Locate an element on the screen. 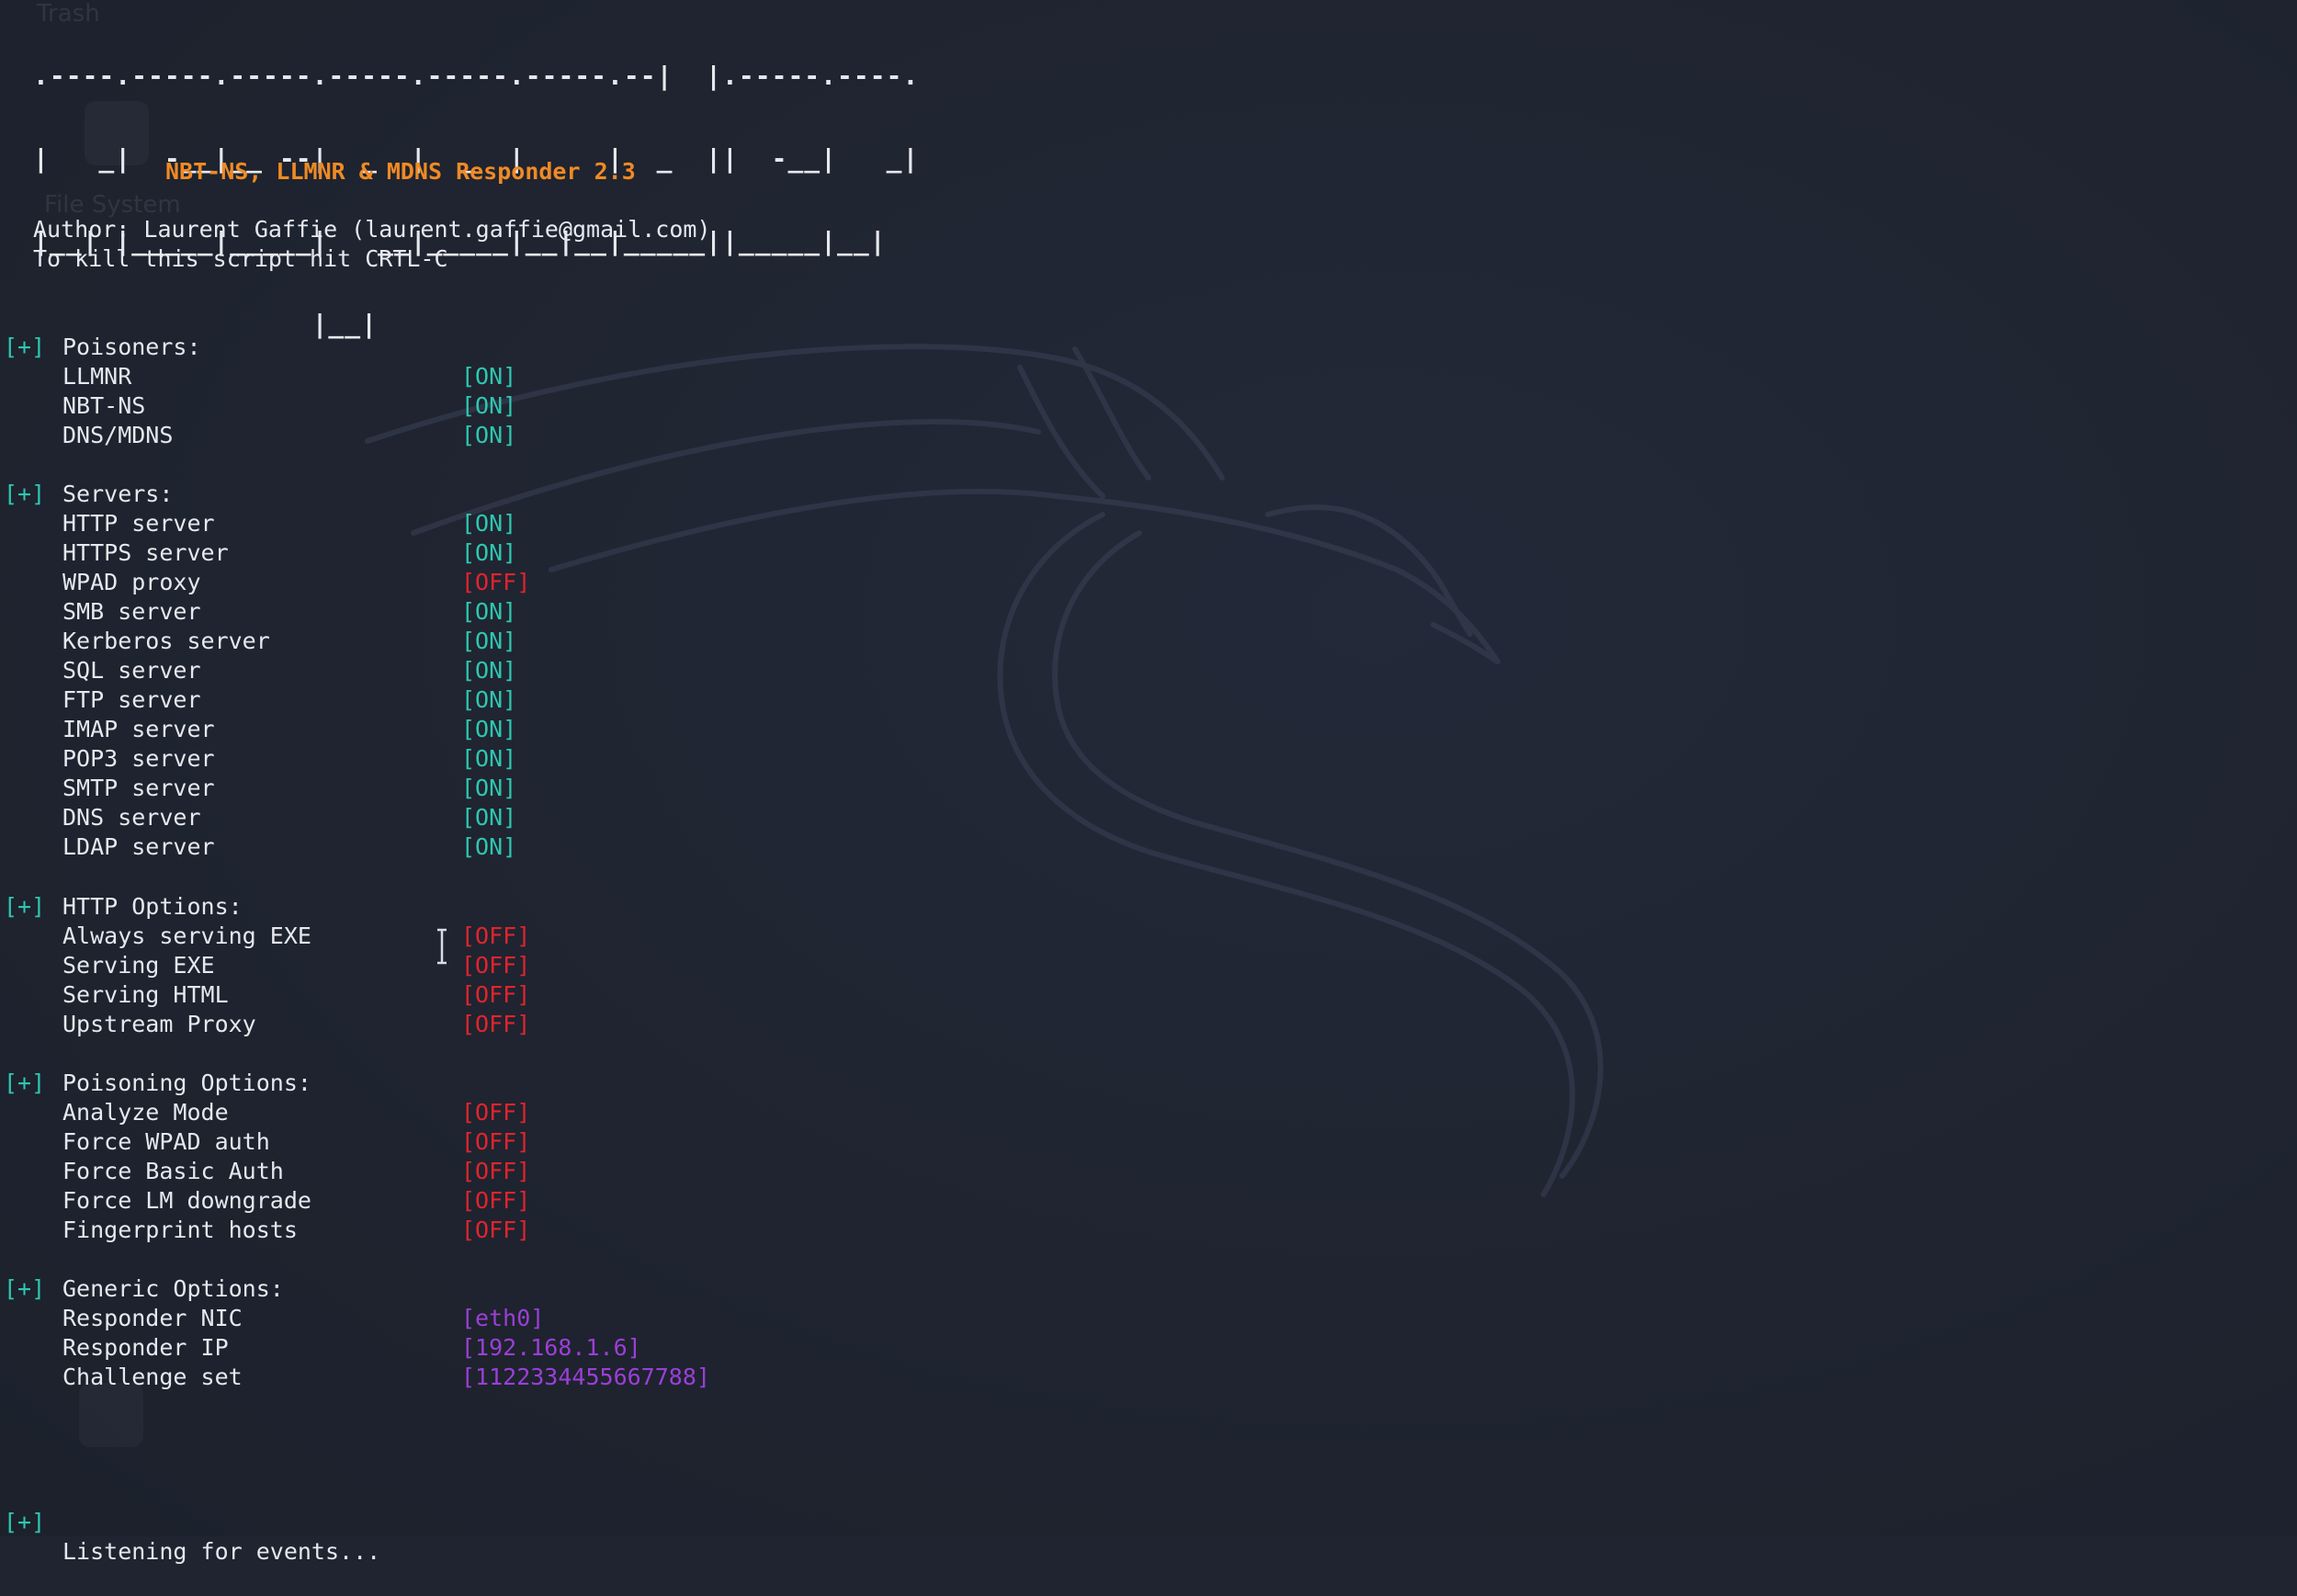 The width and height of the screenshot is (2297, 1596). option-label: Responder IP is located at coordinates (145, 1347).